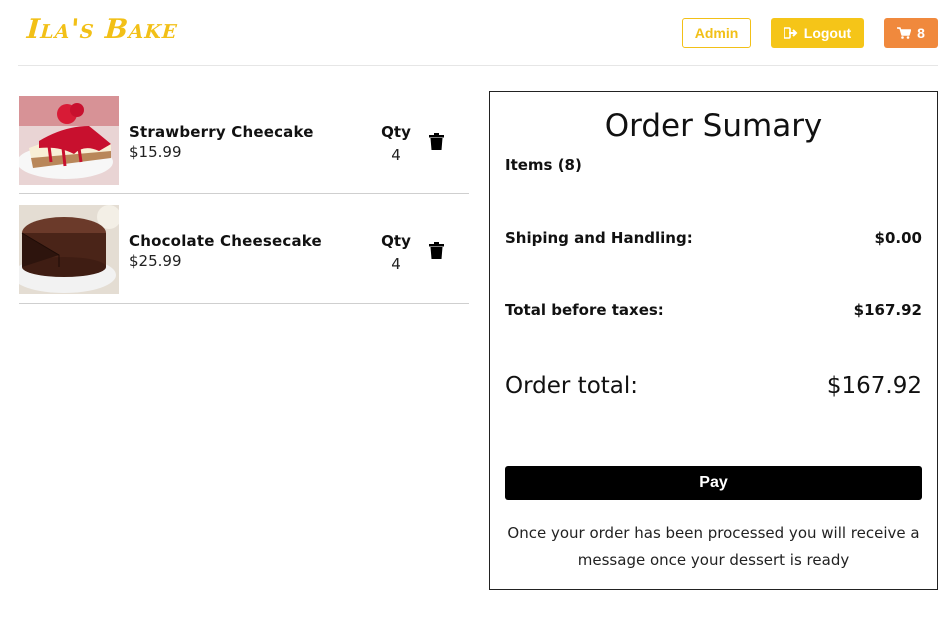  Describe the element at coordinates (827, 33) in the screenshot. I see `logout-button-label: Logout` at that location.